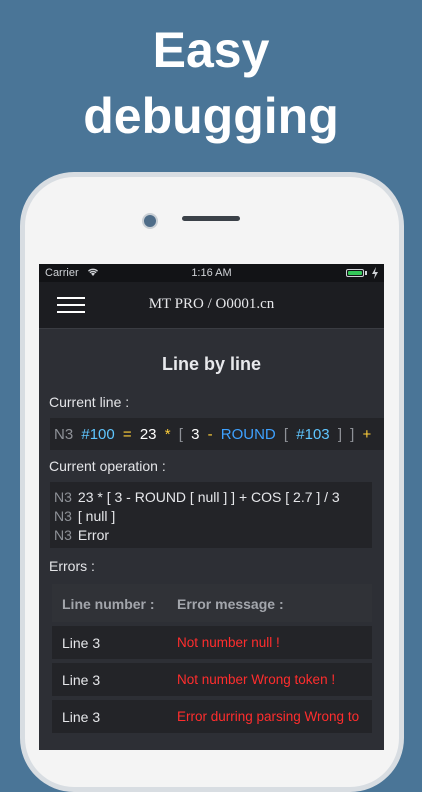 This screenshot has height=792, width=422. Describe the element at coordinates (98, 434) in the screenshot. I see `token-variable: #100` at that location.